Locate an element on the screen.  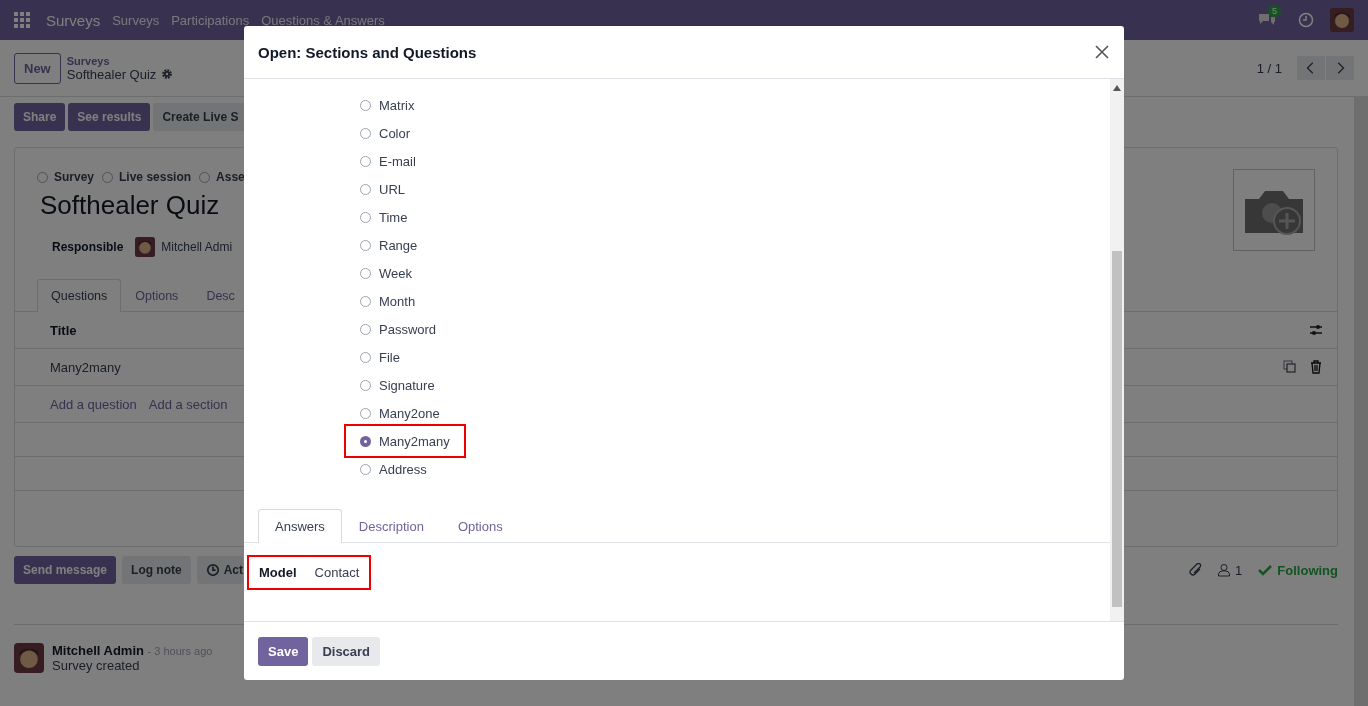
option-label: Range is located at coordinates (398, 245).